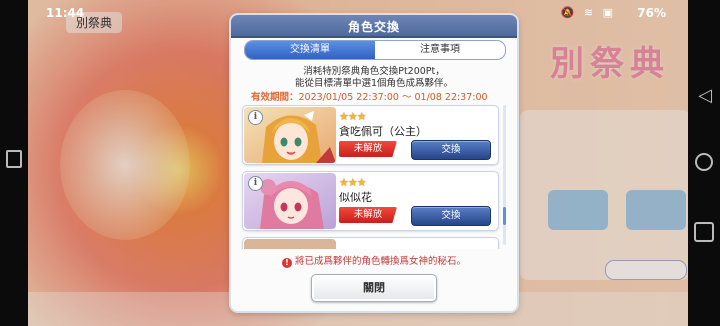  I want to click on battery-level: 76%, so click(651, 13).